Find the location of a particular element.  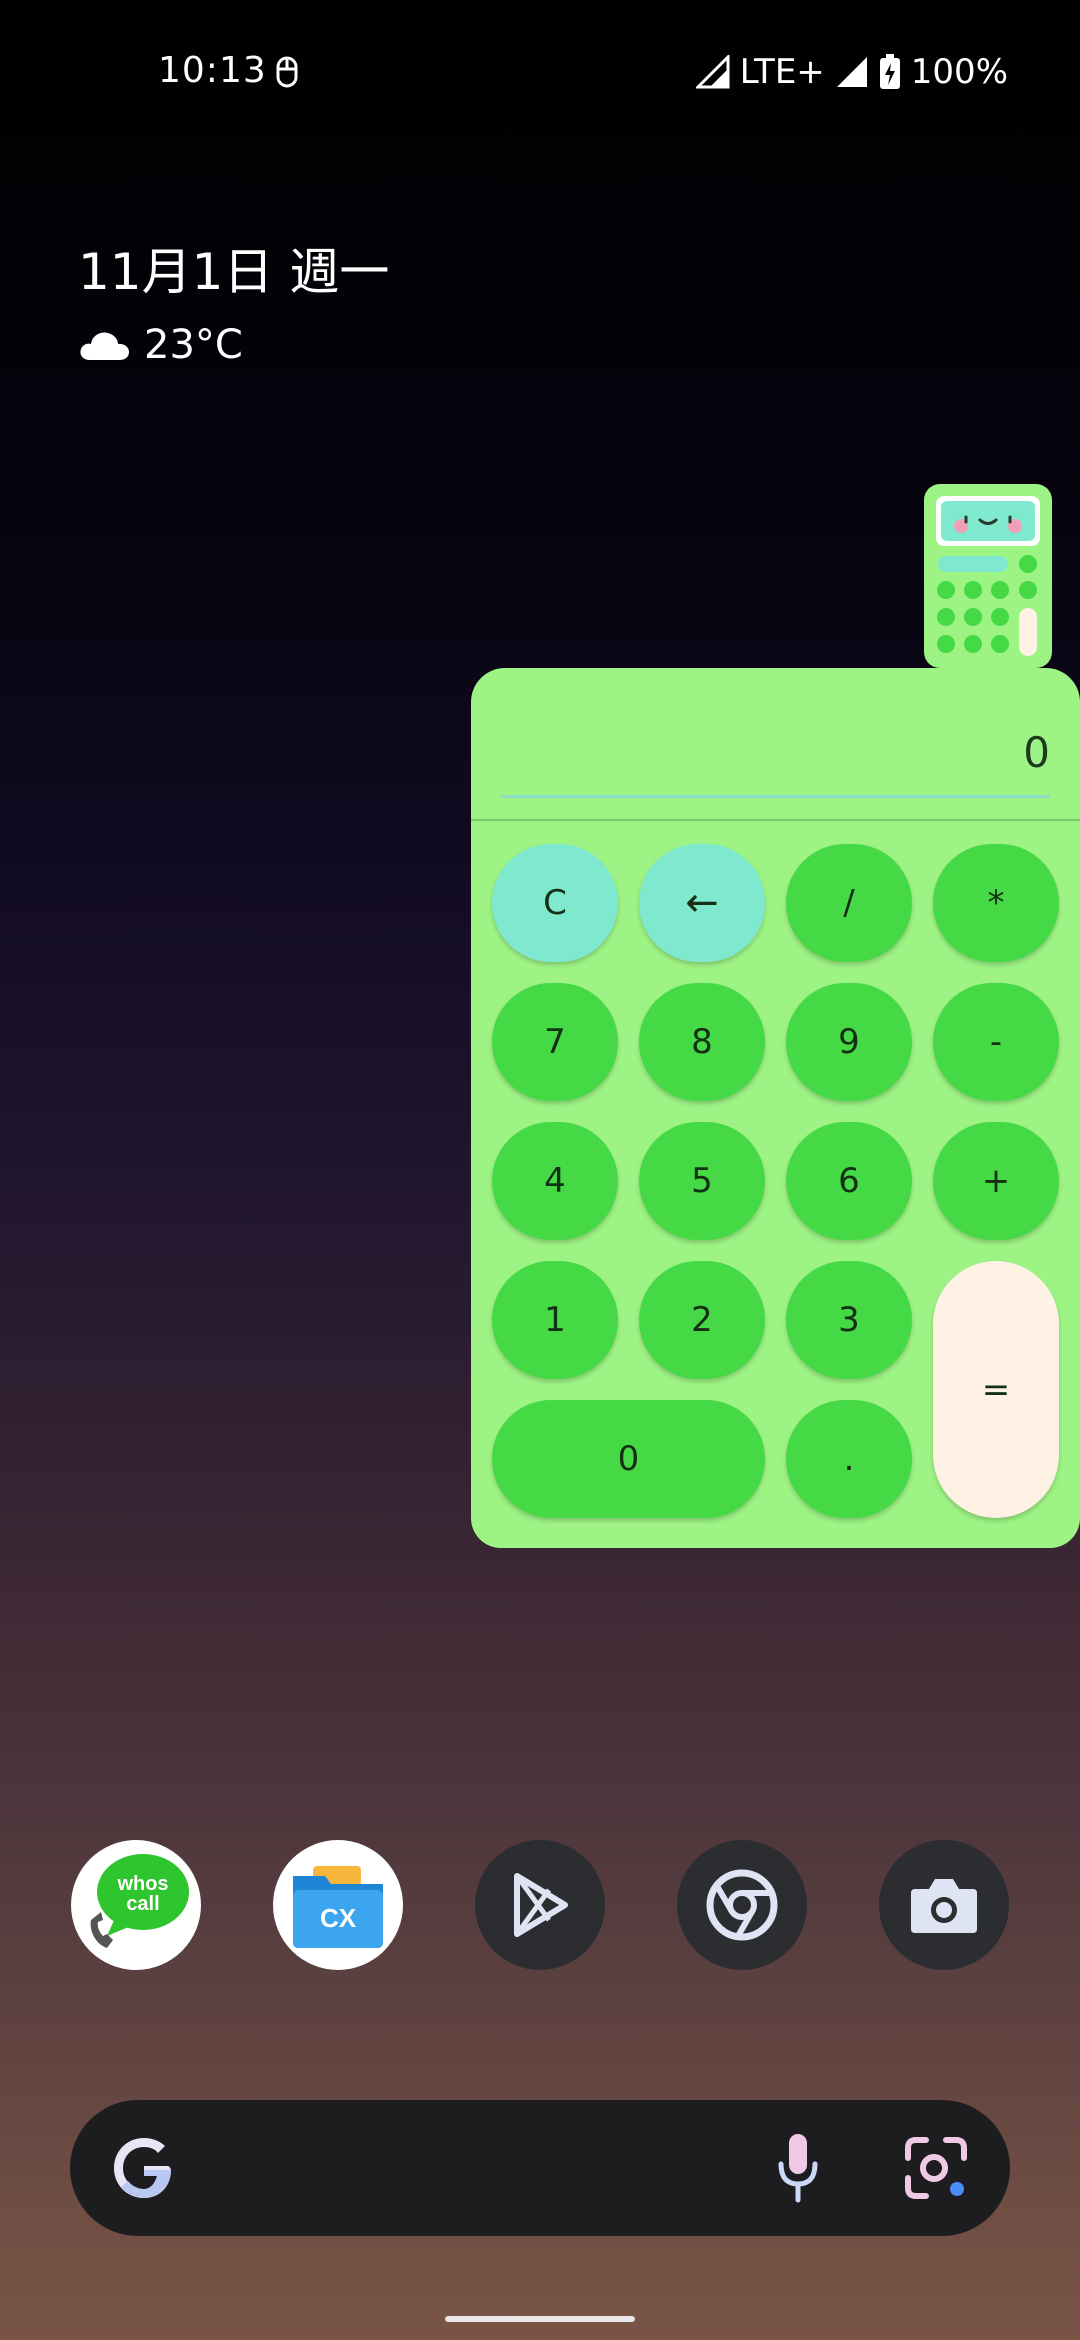

file-manager-icon: CX is located at coordinates (338, 1907).